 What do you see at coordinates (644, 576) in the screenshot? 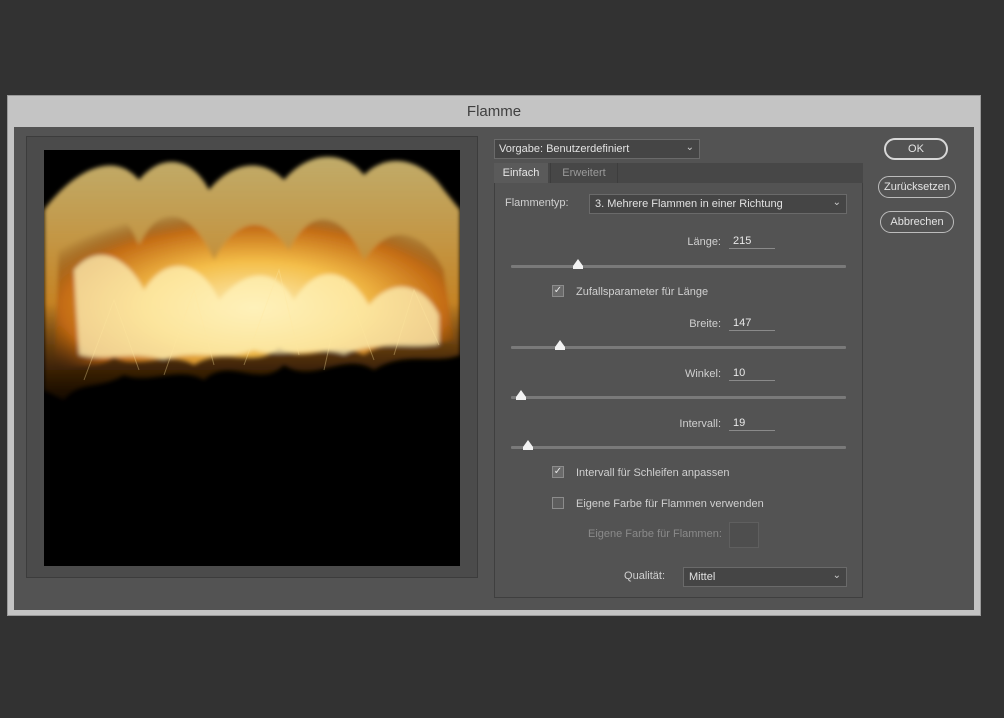
I see `quality-label: Qualität:` at bounding box center [644, 576].